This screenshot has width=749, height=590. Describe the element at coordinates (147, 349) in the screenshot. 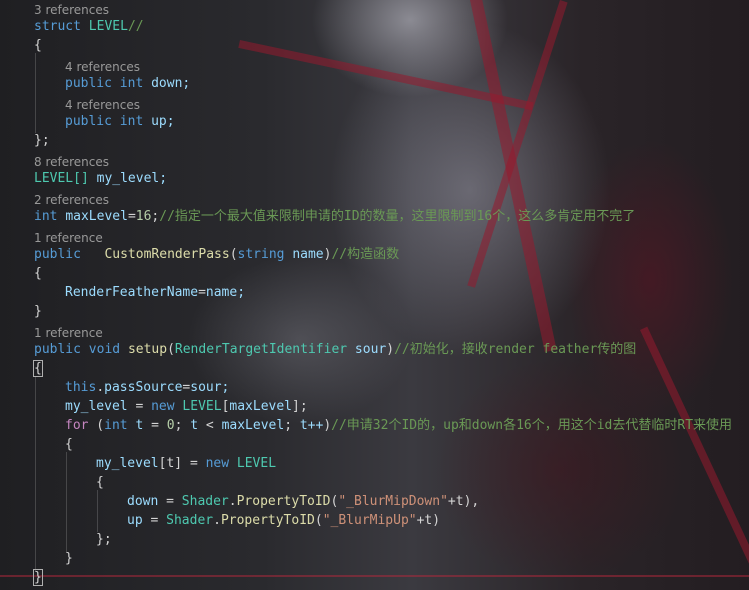

I see `function-name: setup` at that location.